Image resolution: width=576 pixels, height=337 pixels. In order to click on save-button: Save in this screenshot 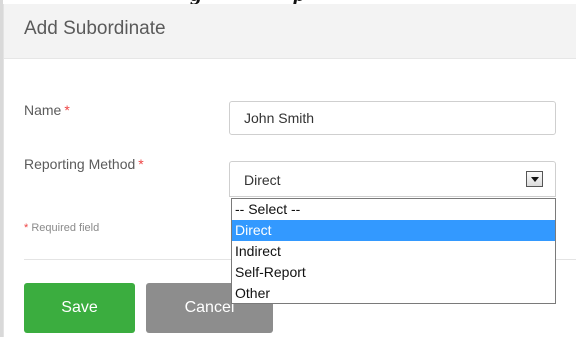, I will do `click(79, 308)`.